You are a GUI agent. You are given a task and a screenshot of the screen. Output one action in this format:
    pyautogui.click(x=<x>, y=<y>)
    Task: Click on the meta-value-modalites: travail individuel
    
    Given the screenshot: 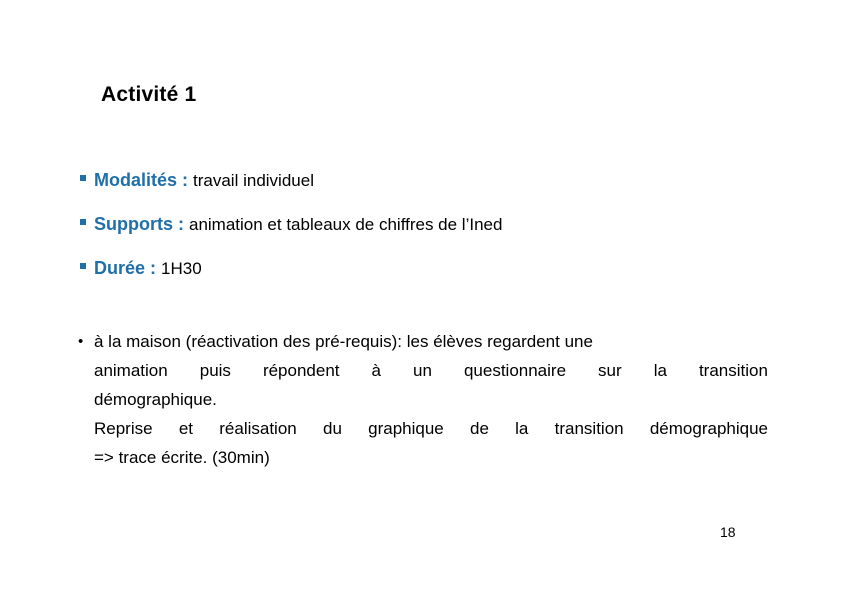 What is the action you would take?
    pyautogui.click(x=253, y=180)
    